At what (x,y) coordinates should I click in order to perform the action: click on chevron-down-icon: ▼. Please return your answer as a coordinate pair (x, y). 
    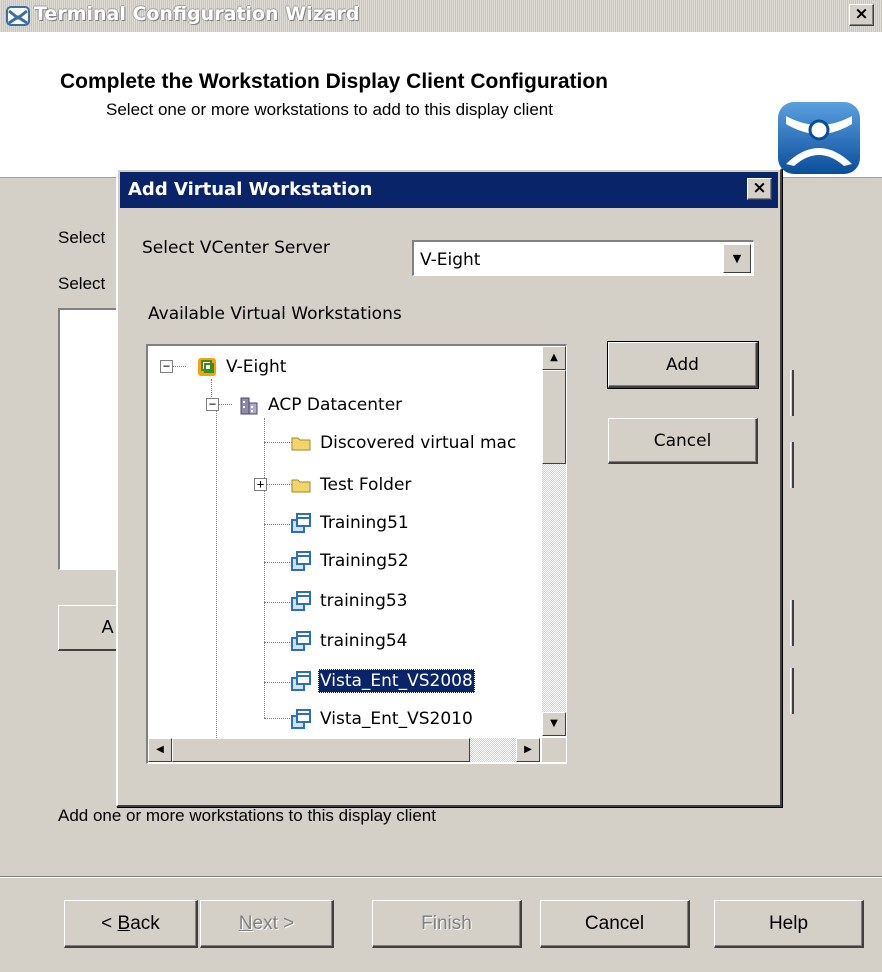
    Looking at the image, I should click on (737, 258).